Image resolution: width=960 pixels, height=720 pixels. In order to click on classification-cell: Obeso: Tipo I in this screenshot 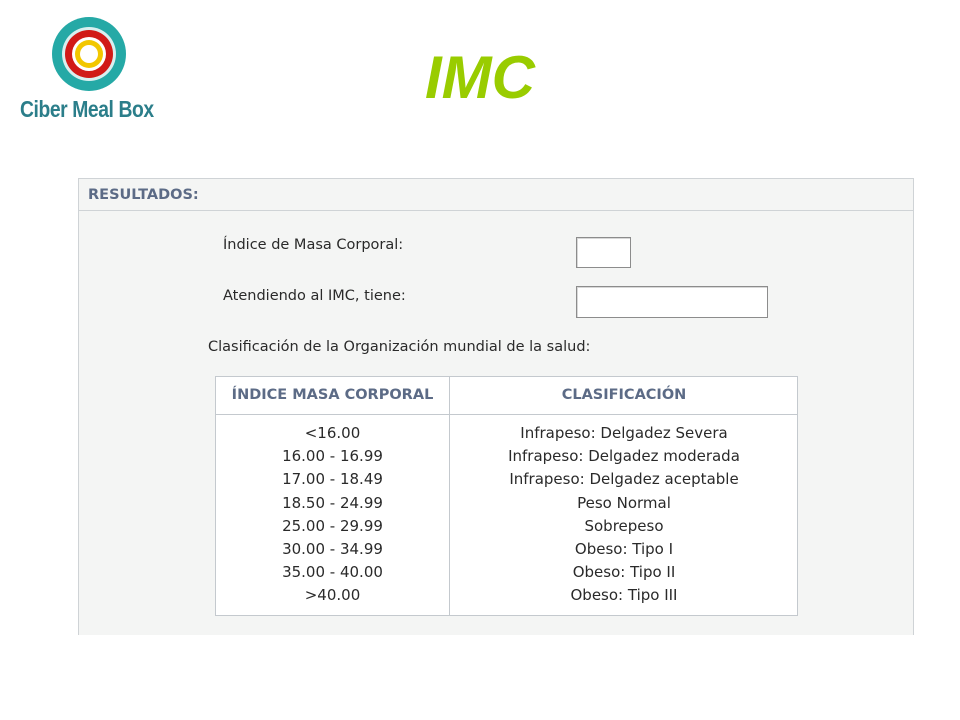, I will do `click(624, 549)`.